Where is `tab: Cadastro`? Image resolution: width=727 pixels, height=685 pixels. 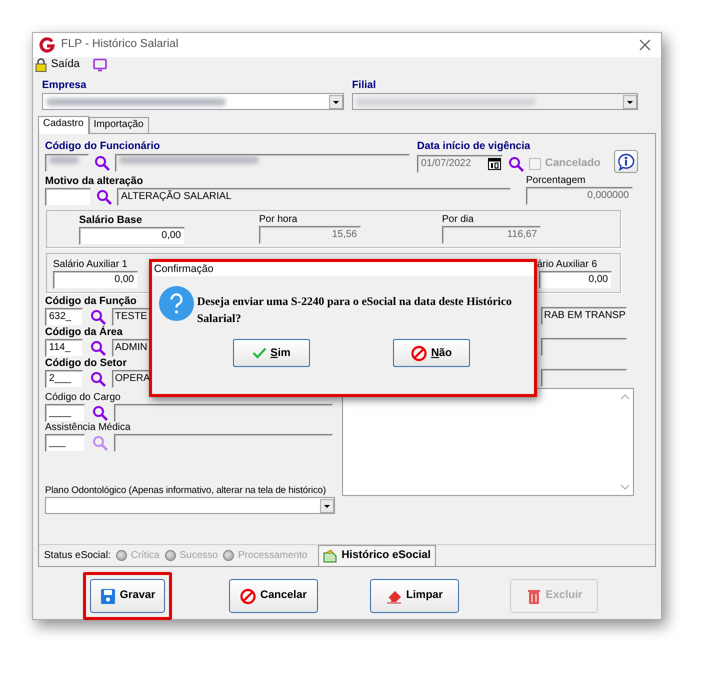 tab: Cadastro is located at coordinates (63, 125).